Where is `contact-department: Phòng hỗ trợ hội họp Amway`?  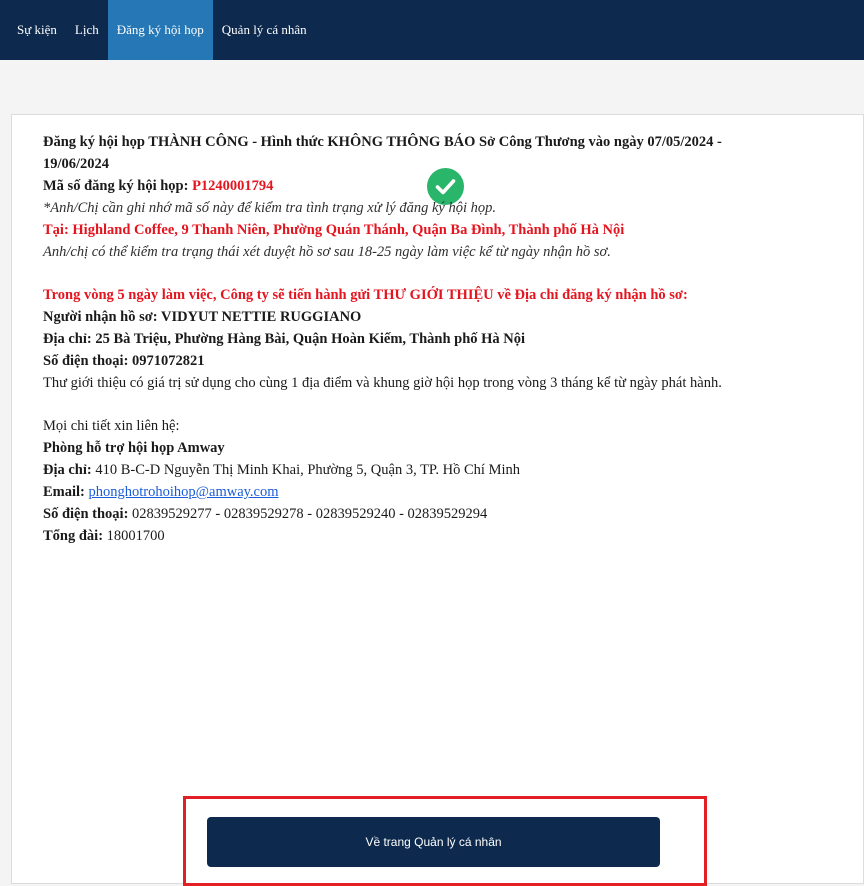
contact-department: Phòng hỗ trợ hội họp Amway is located at coordinates (134, 448).